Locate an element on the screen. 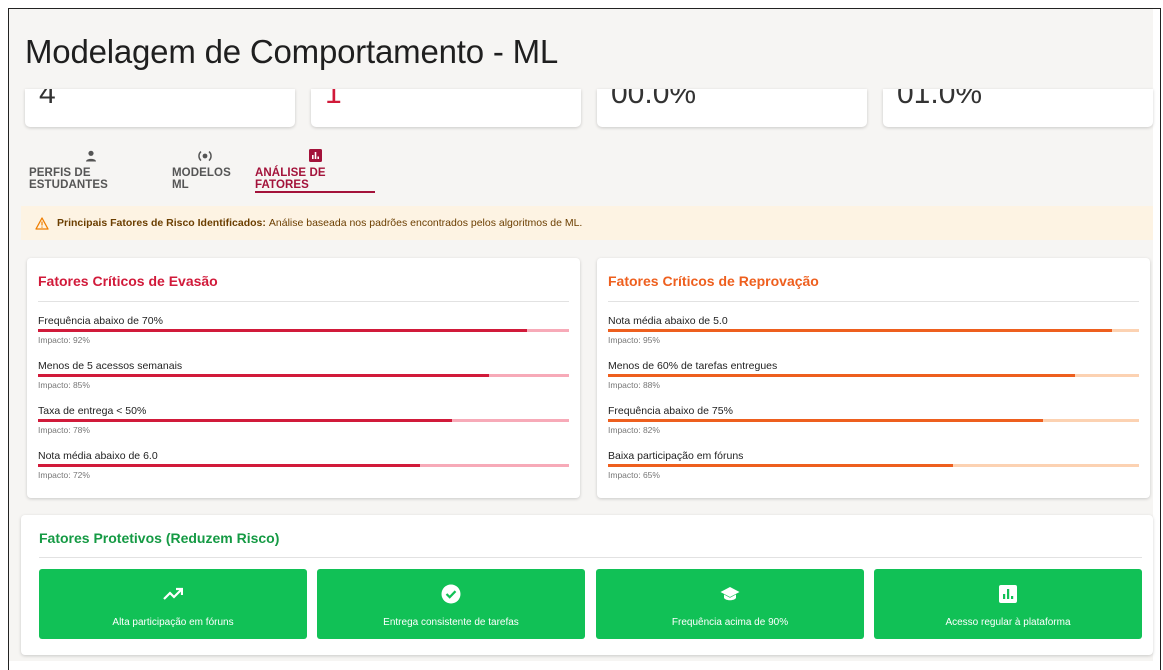 Image resolution: width=1163 pixels, height=670 pixels. tab-label: ANÁLISE DE FATORES is located at coordinates (290, 179).